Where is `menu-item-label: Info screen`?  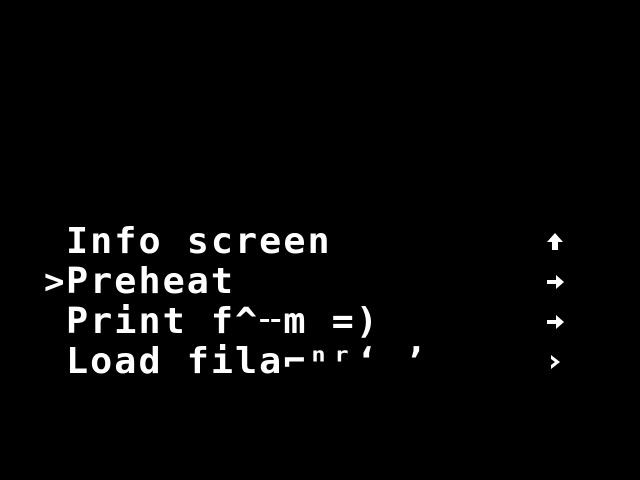
menu-item-label: Info screen is located at coordinates (199, 241).